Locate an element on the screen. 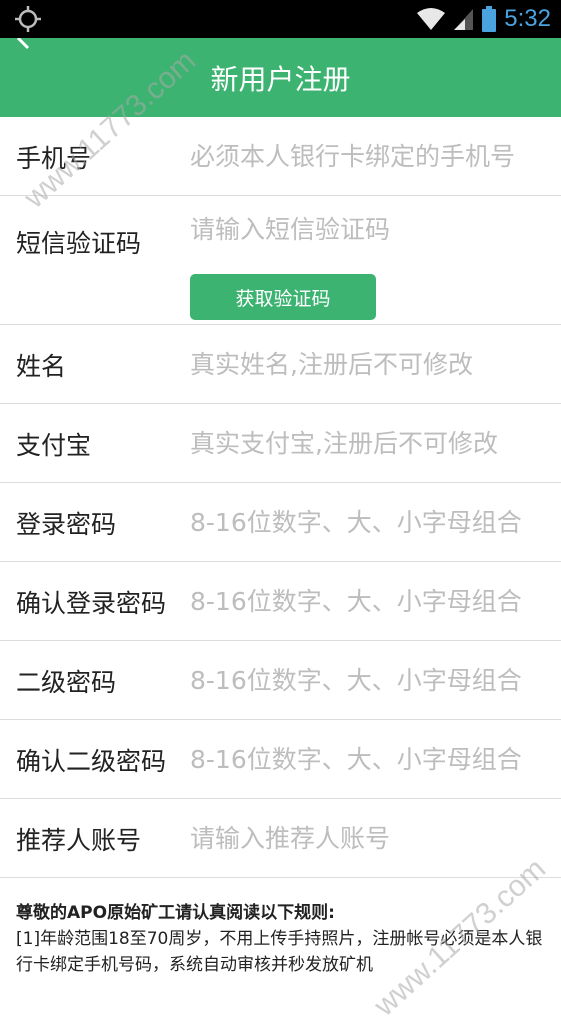  sms-code-input is located at coordinates (370, 229).